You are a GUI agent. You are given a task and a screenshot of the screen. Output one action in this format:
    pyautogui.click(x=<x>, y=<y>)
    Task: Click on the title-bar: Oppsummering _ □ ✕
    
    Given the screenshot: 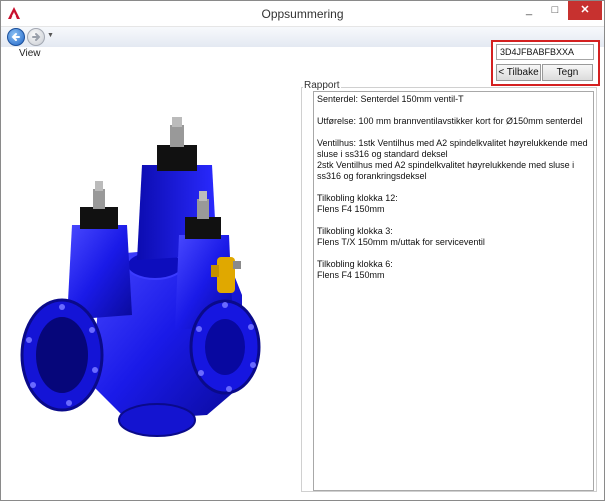 What is the action you would take?
    pyautogui.click(x=302, y=14)
    